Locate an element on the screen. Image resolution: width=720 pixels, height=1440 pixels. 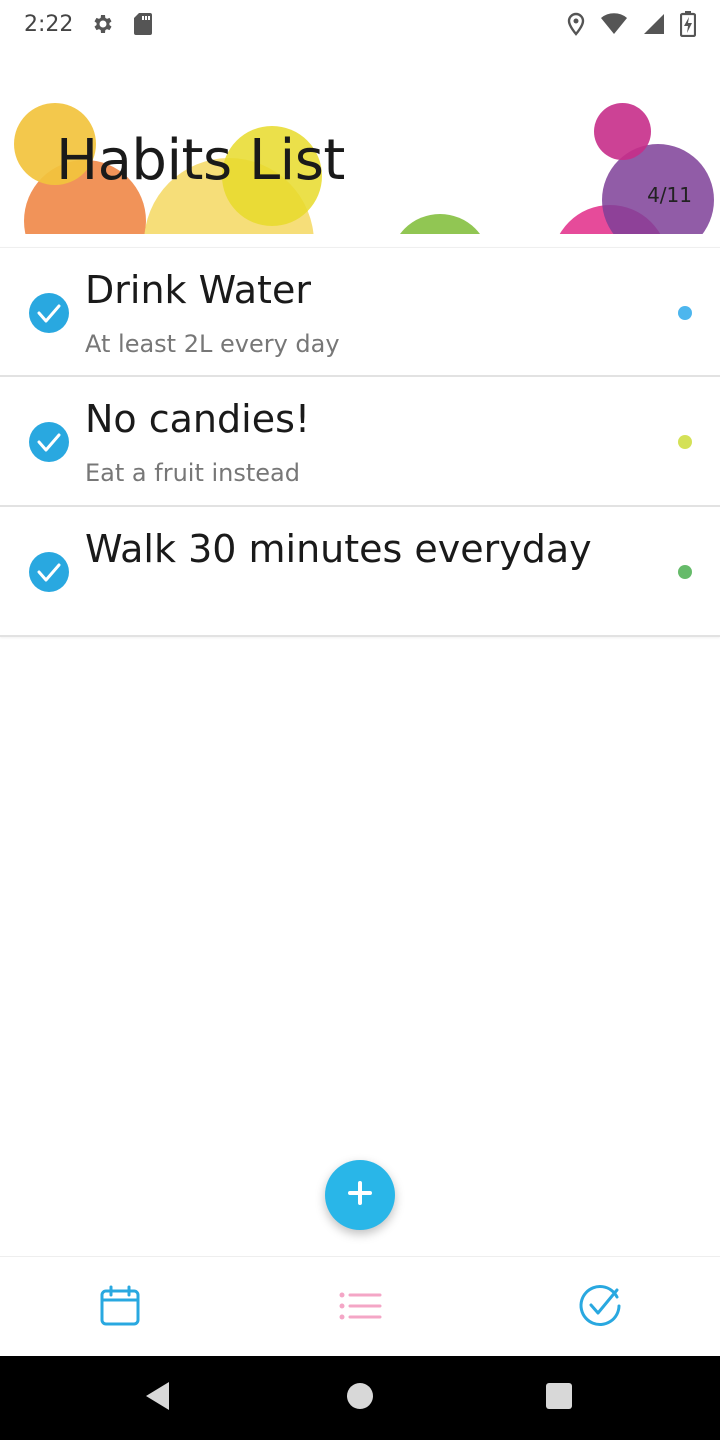
status-bar: 2:22 is located at coordinates (360, 24).